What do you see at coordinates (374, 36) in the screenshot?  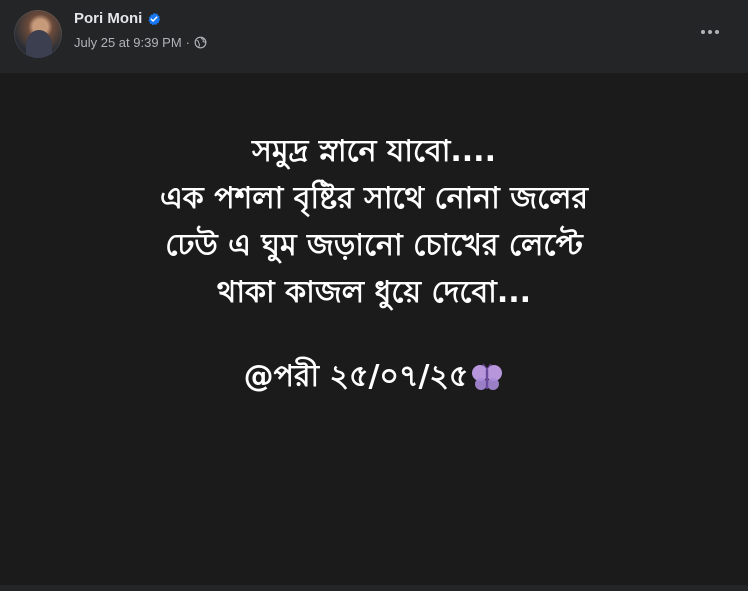 I see `post-header: Pori Moni July 25 at 9:39 PM ·` at bounding box center [374, 36].